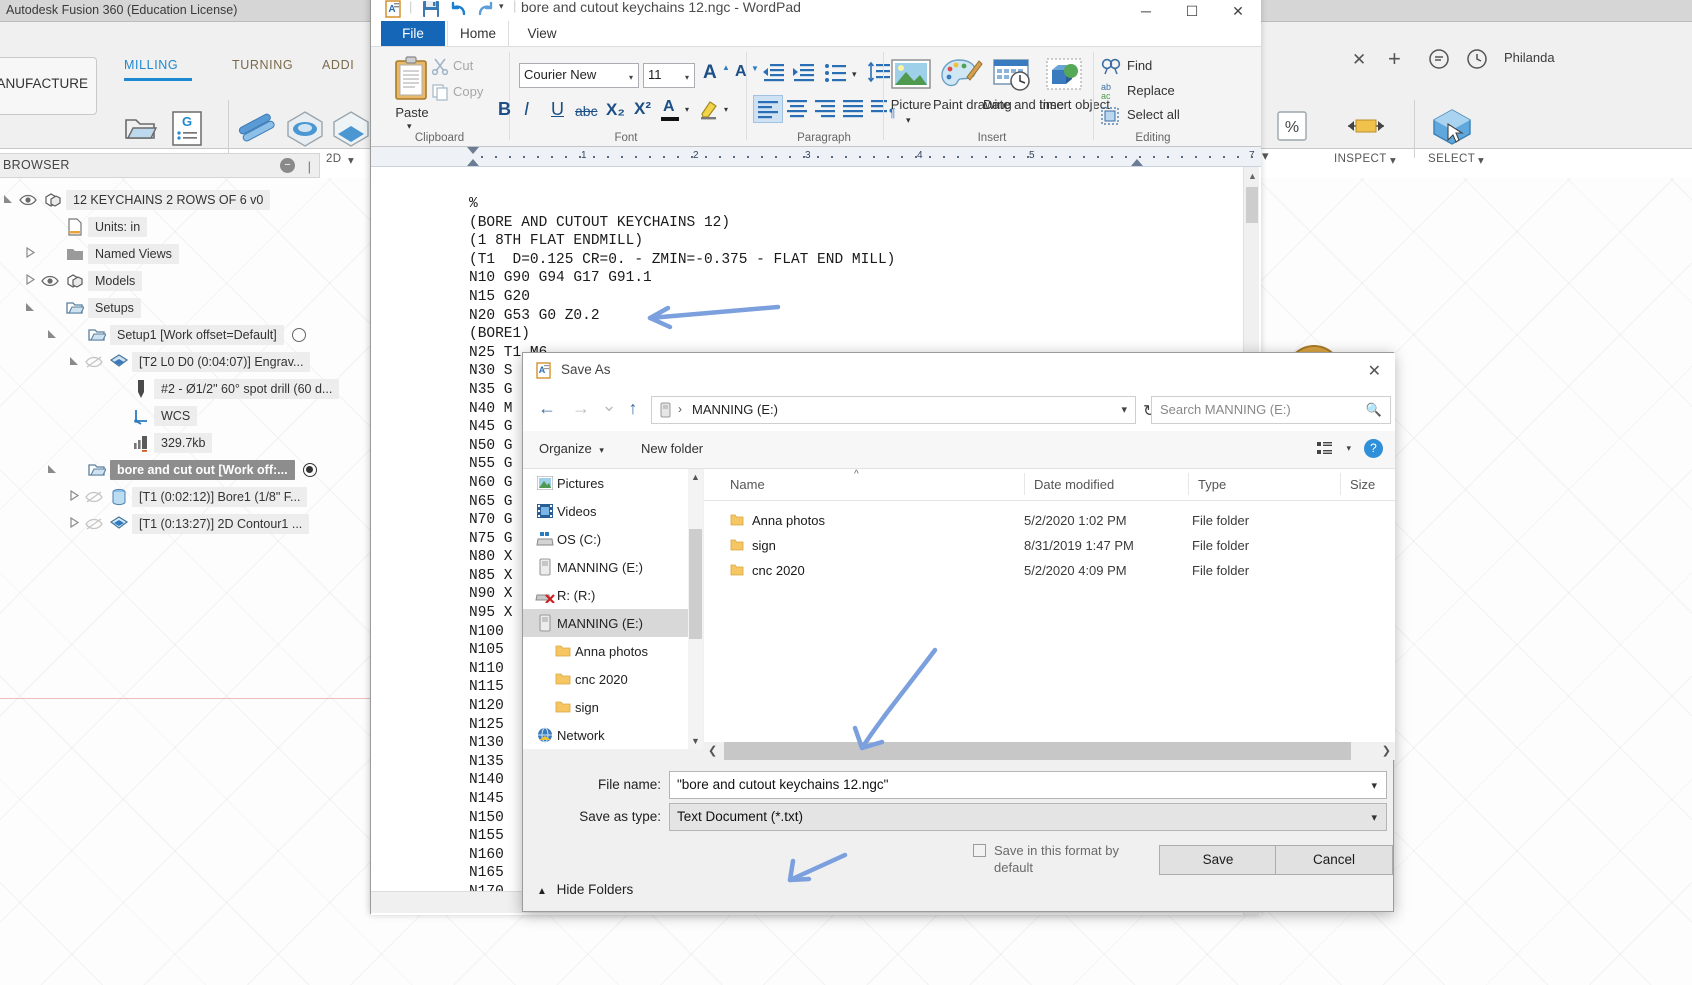 The image size is (1692, 985). I want to click on milling-2d-icon, so click(351, 128).